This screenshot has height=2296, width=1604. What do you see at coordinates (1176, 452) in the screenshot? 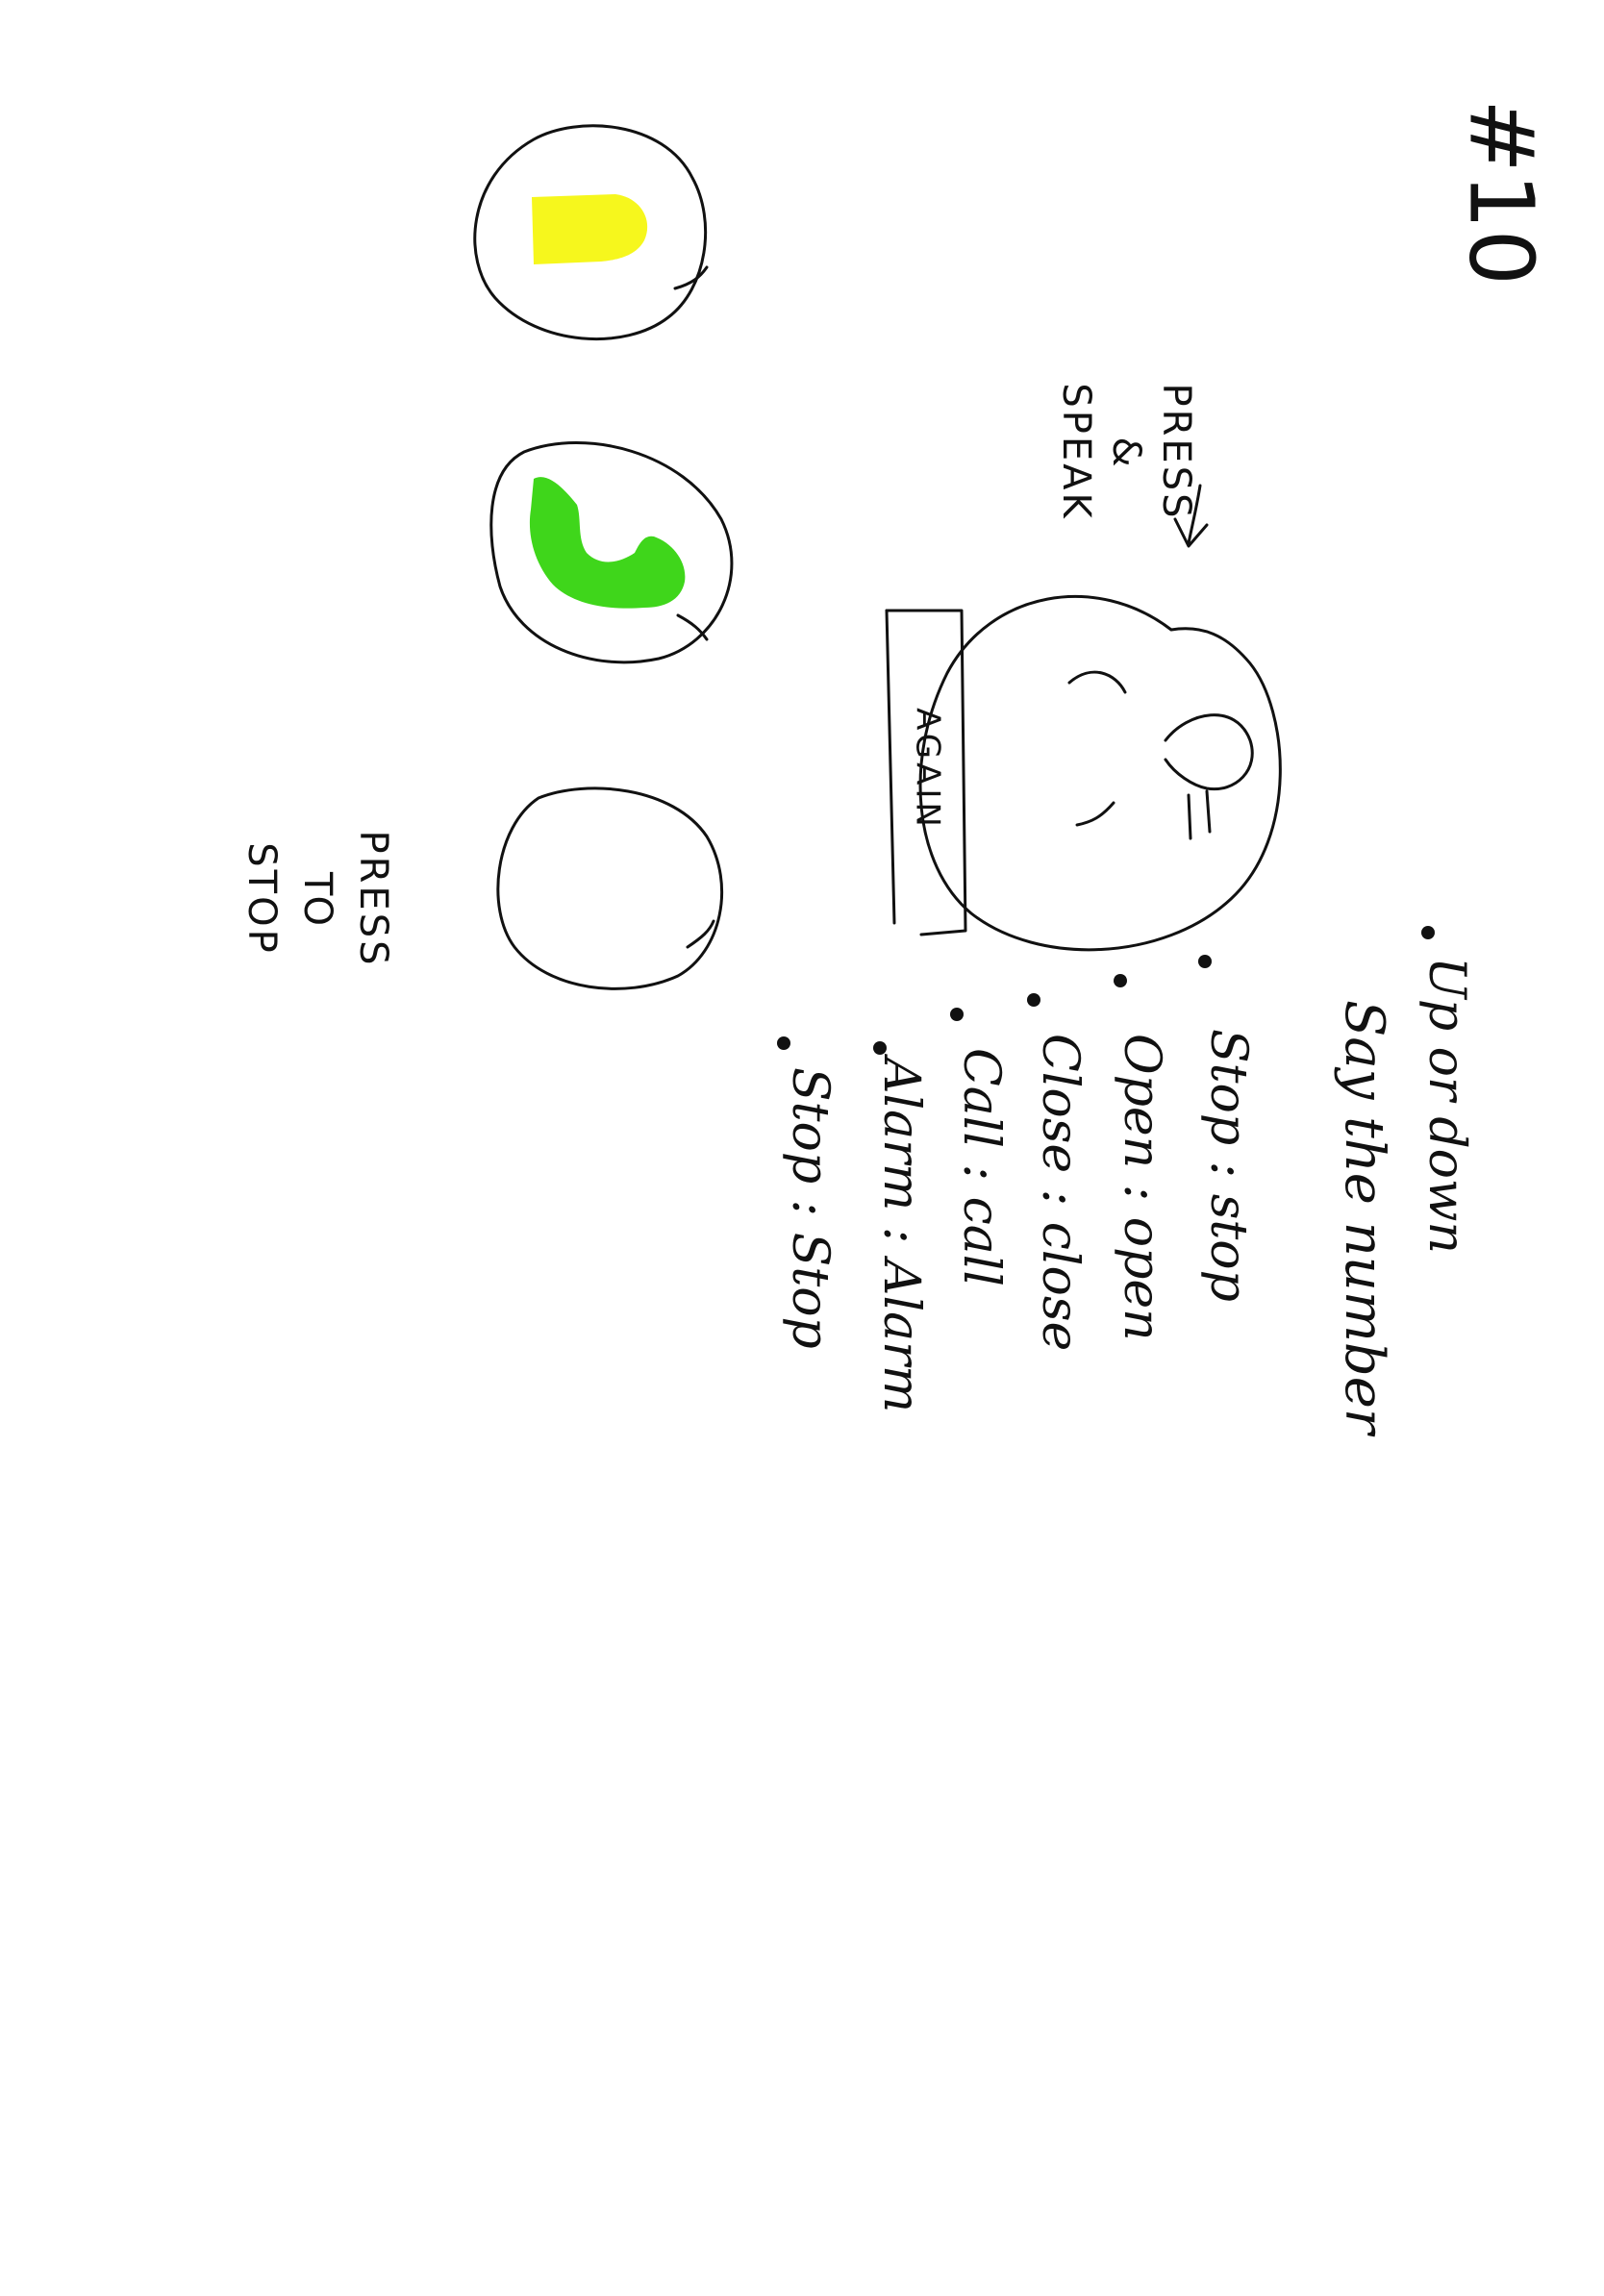
I see `press-speak-line1: PRESS` at bounding box center [1176, 452].